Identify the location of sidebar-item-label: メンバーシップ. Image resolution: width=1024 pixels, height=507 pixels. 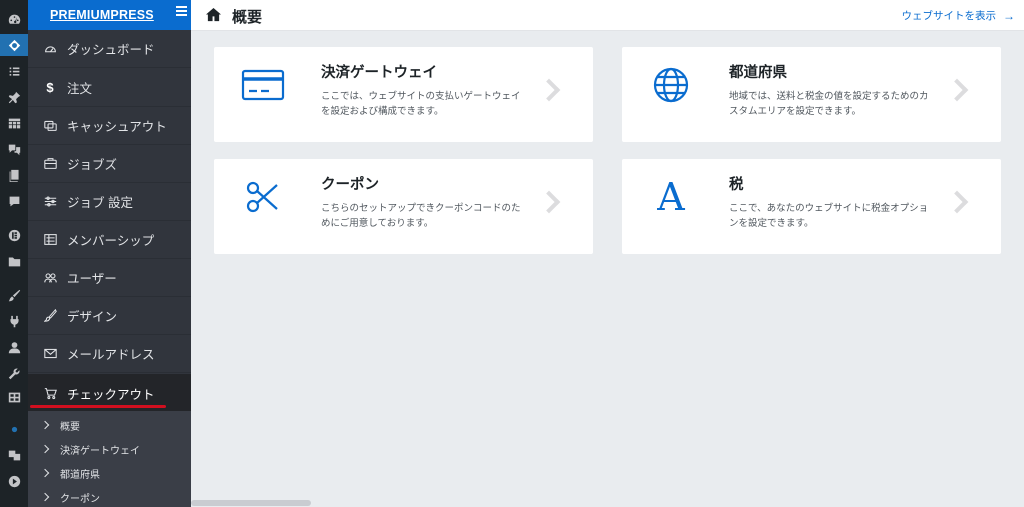
(111, 241).